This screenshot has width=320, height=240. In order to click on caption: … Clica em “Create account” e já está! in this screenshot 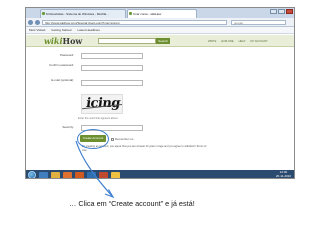, I will do `click(132, 203)`.